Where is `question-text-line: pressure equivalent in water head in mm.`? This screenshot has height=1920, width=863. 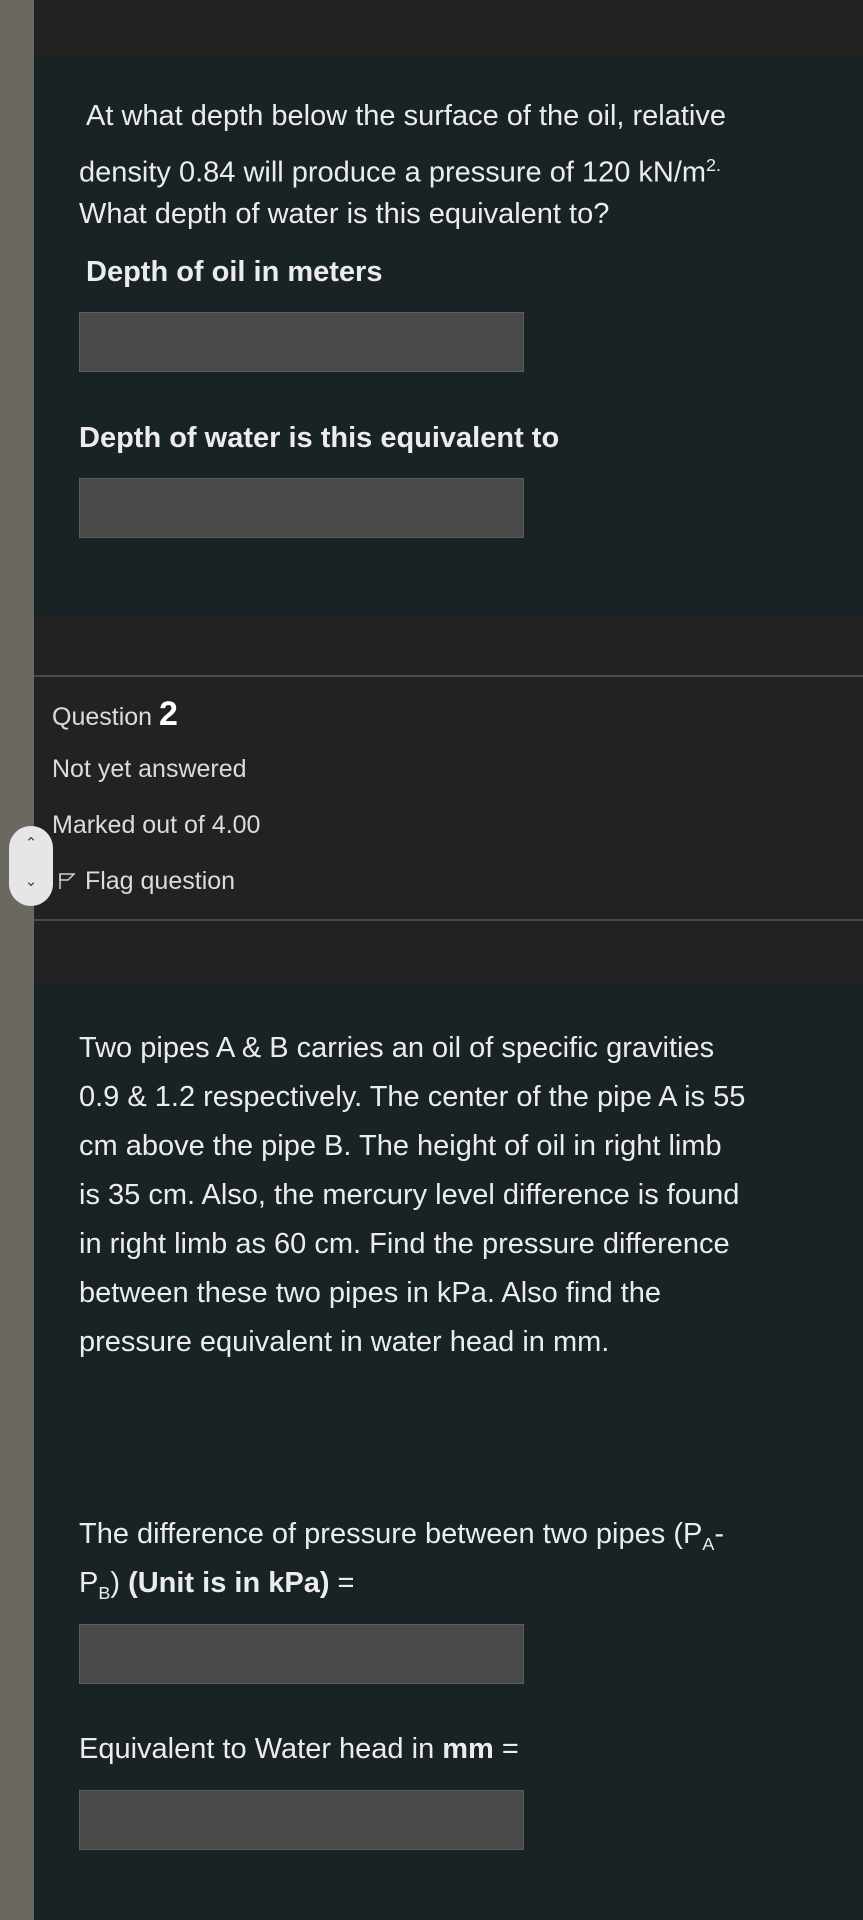 question-text-line: pressure equivalent in water head in mm. is located at coordinates (344, 1342).